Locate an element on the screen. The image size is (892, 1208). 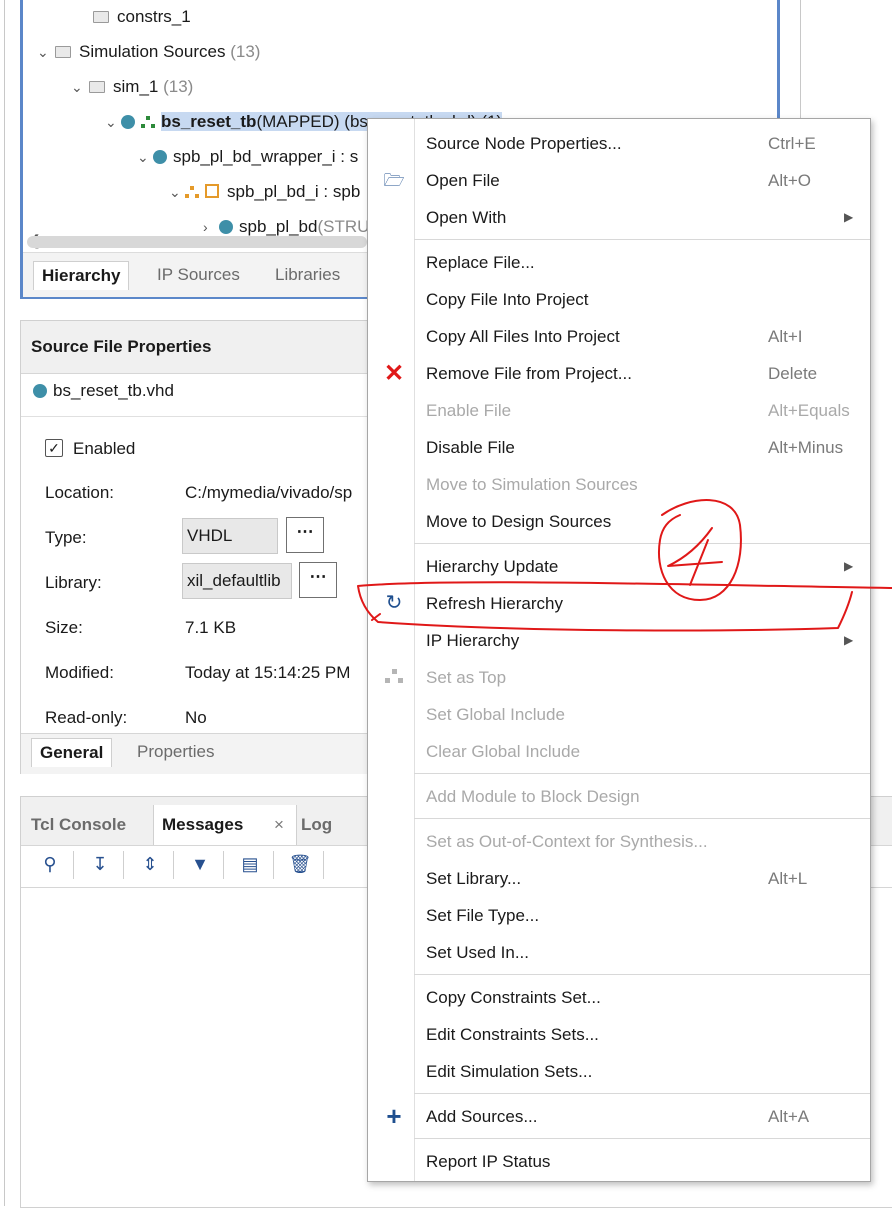
menu-item-clear-global-include: Clear Global Include is located at coordinates (619, 751).